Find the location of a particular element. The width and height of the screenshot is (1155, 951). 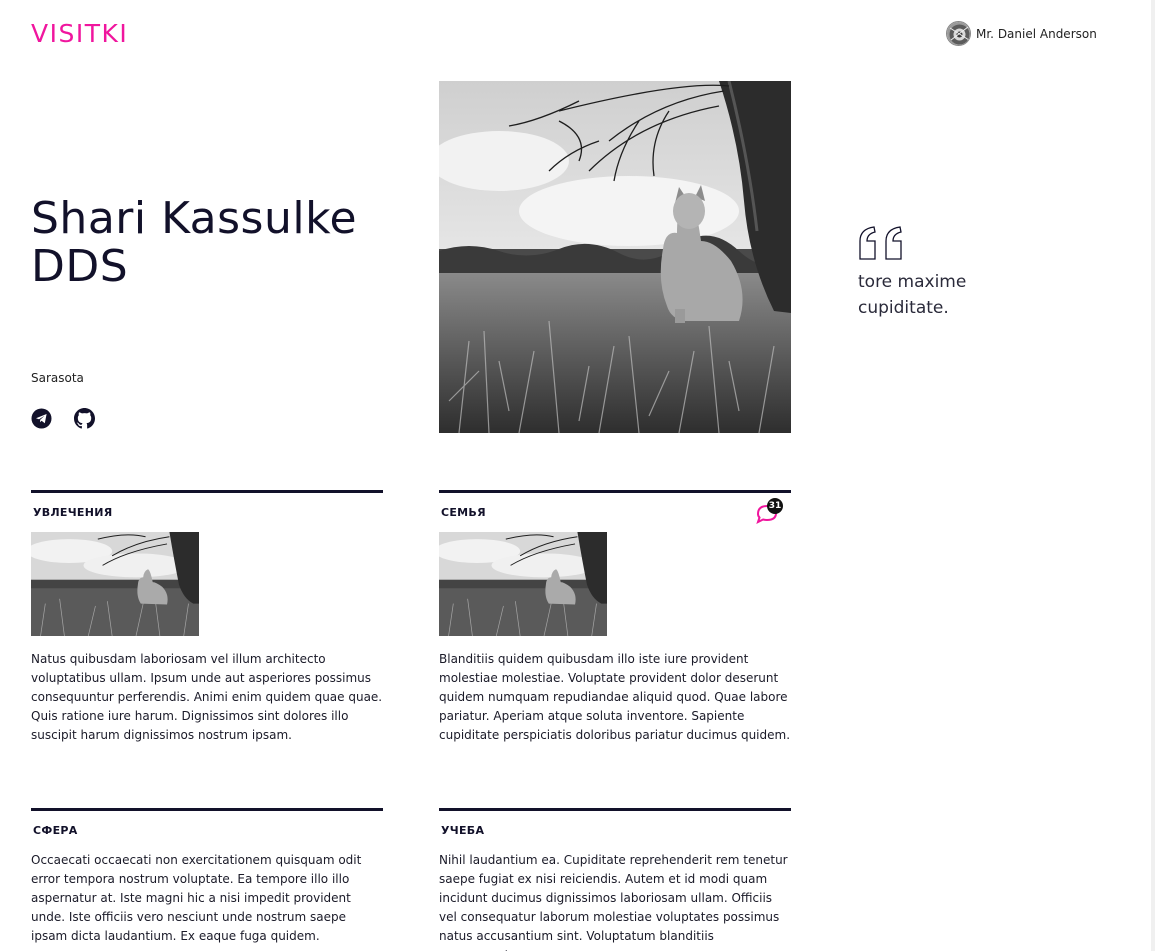

card-title: УЧЕБА is located at coordinates (463, 830).